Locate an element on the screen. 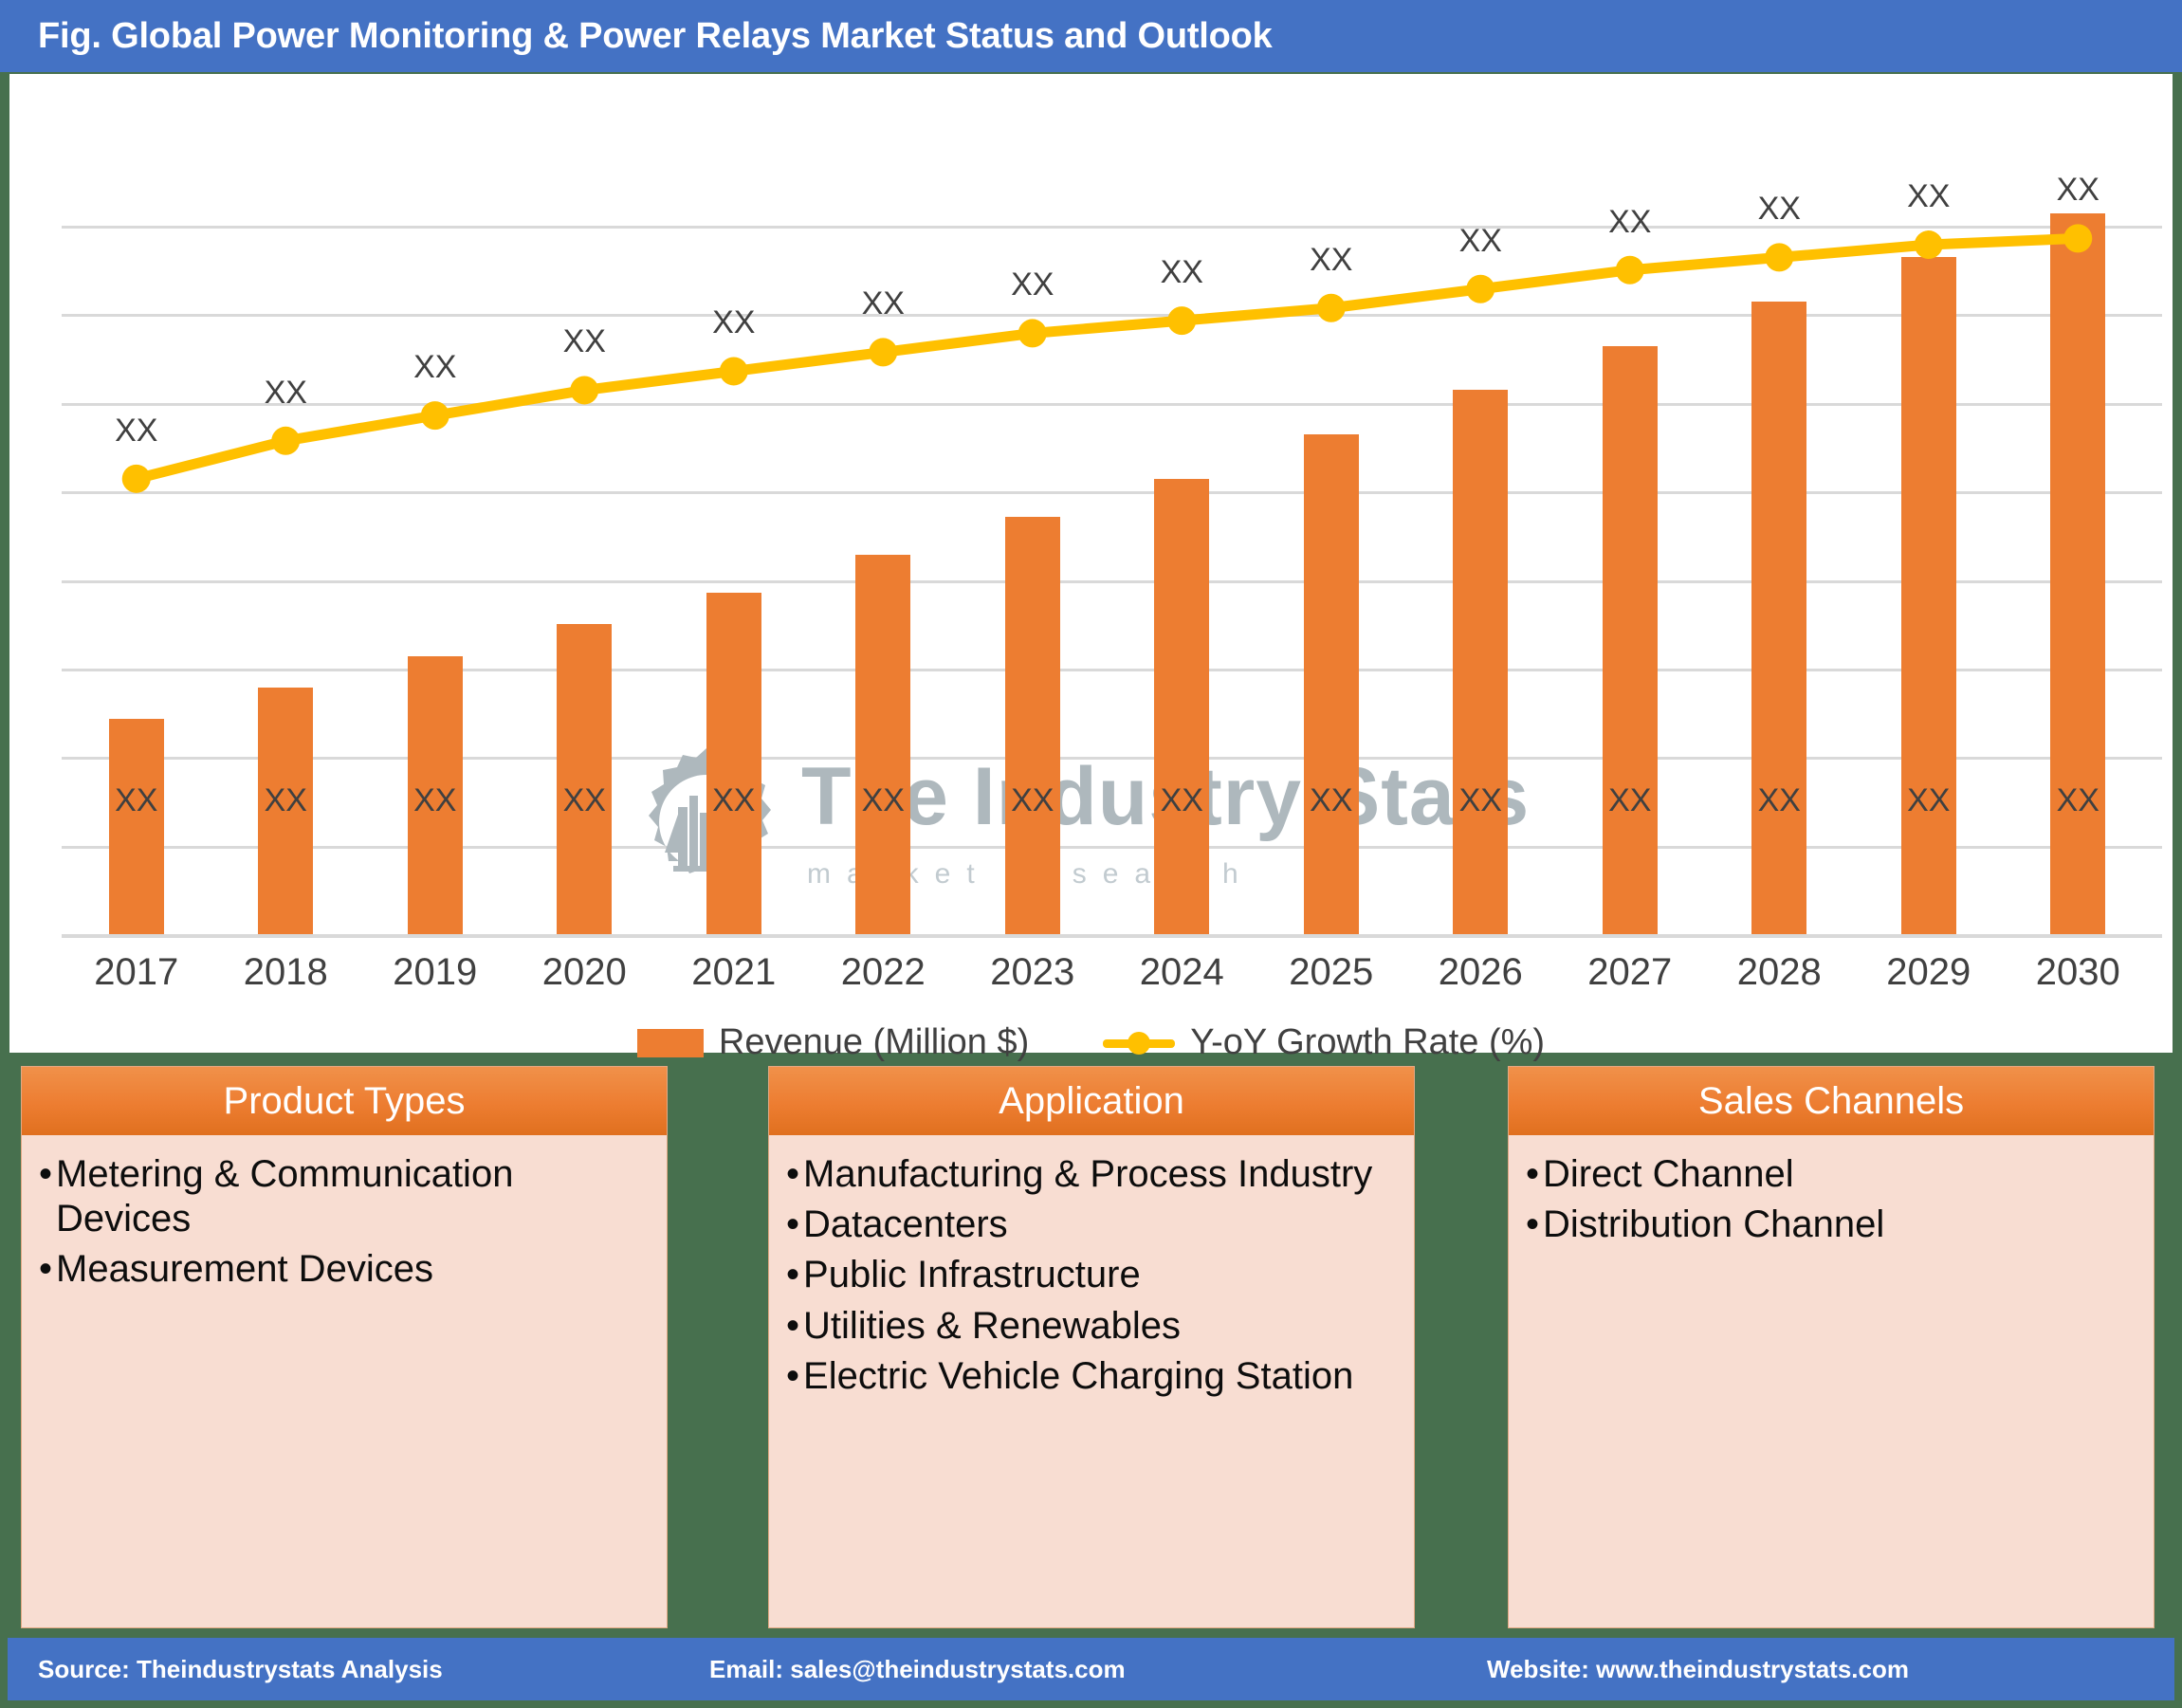 The image size is (2182, 1708). sales-channels-list: • Direct Channel • Distribution Channel is located at coordinates (1831, 1199).